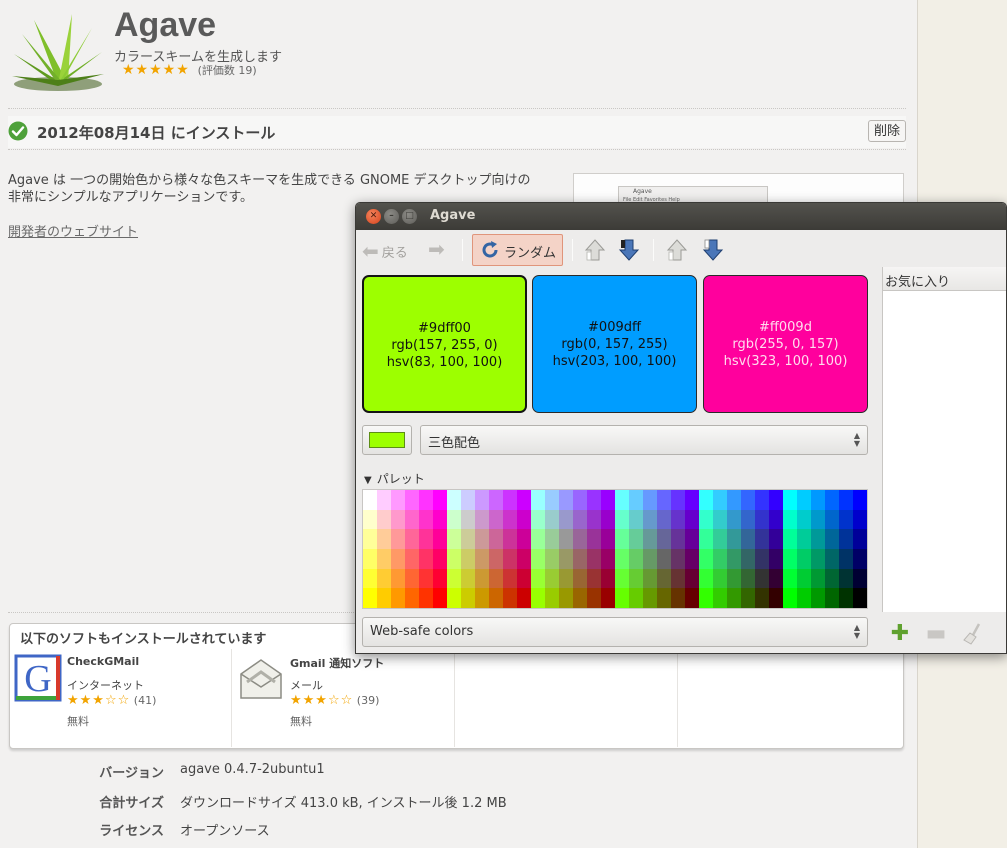  What do you see at coordinates (385, 251) in the screenshot?
I see `back-button: ⬅ 戻る` at bounding box center [385, 251].